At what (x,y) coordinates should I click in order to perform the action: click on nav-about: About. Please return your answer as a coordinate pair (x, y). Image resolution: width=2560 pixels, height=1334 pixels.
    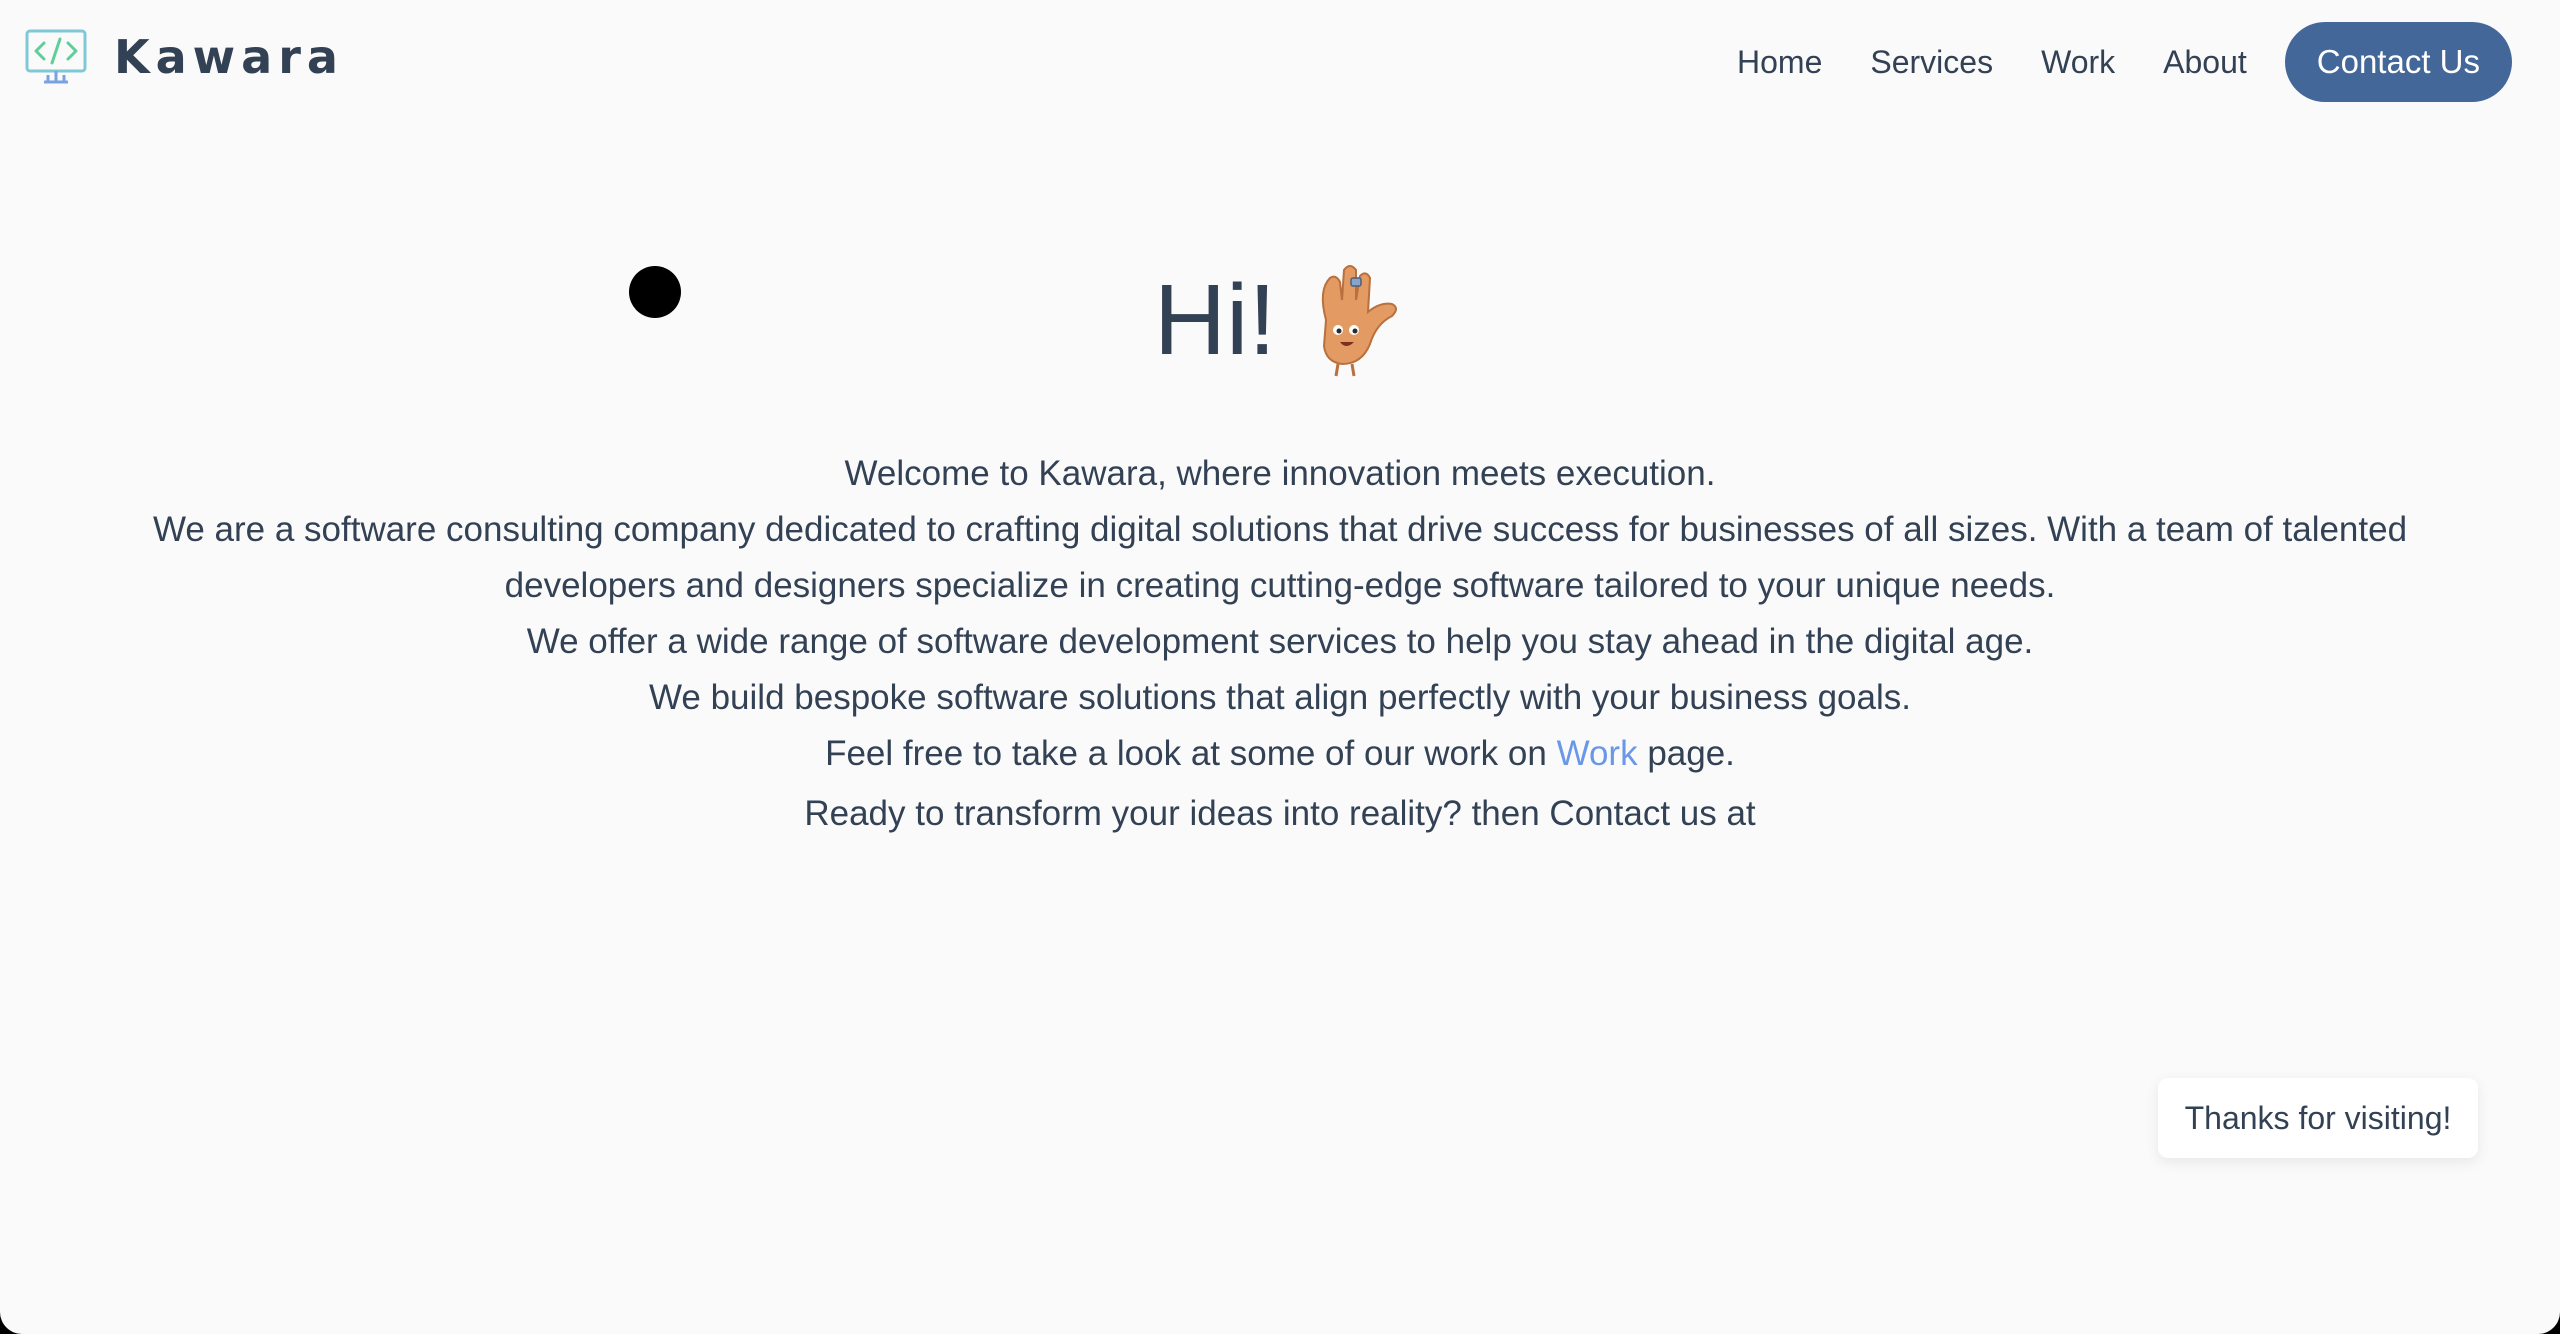
    Looking at the image, I should click on (2205, 62).